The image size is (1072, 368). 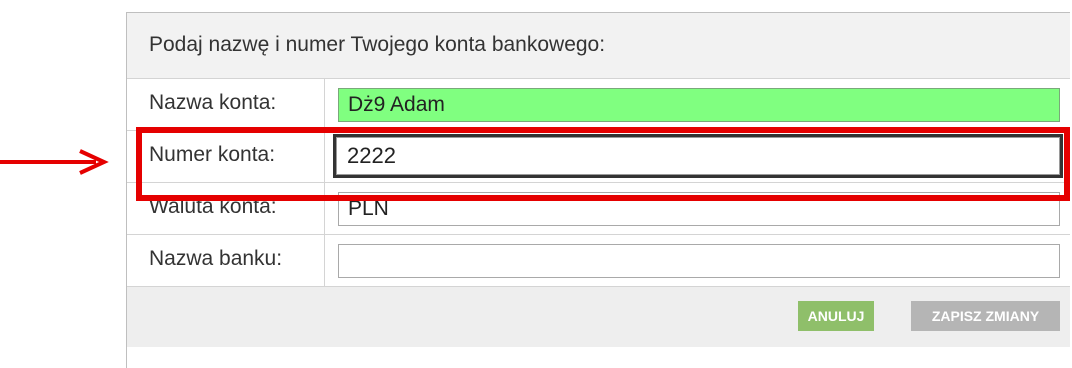 I want to click on account-name-row: Nazwa konta:, so click(x=598, y=105).